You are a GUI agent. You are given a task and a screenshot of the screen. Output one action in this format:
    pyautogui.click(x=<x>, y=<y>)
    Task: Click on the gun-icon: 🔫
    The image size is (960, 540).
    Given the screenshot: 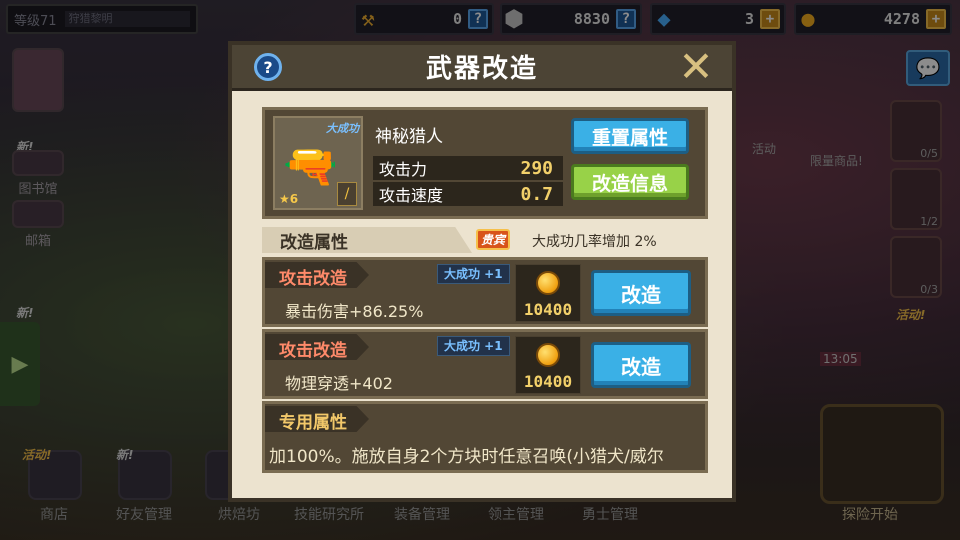 What is the action you would take?
    pyautogui.click(x=310, y=166)
    